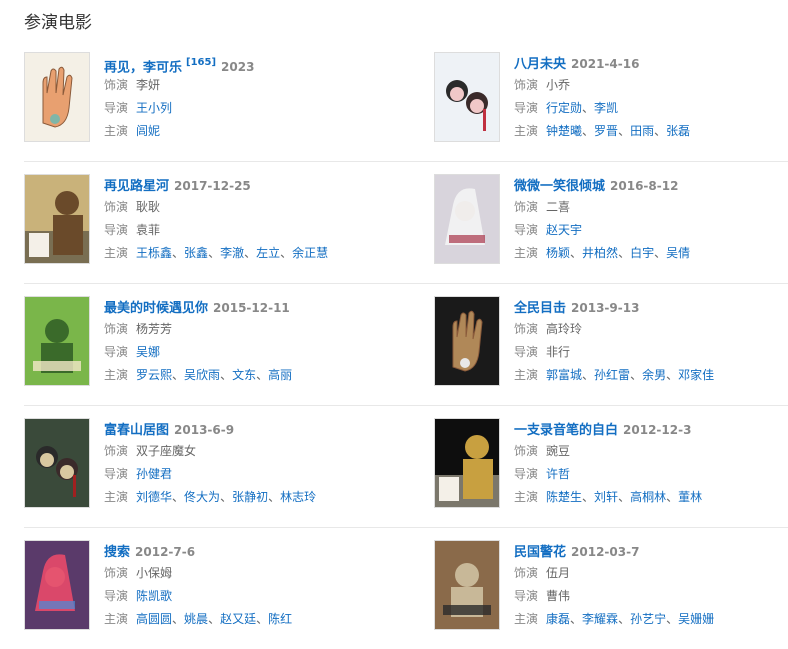  I want to click on starring-value: 井柏然, so click(600, 253).